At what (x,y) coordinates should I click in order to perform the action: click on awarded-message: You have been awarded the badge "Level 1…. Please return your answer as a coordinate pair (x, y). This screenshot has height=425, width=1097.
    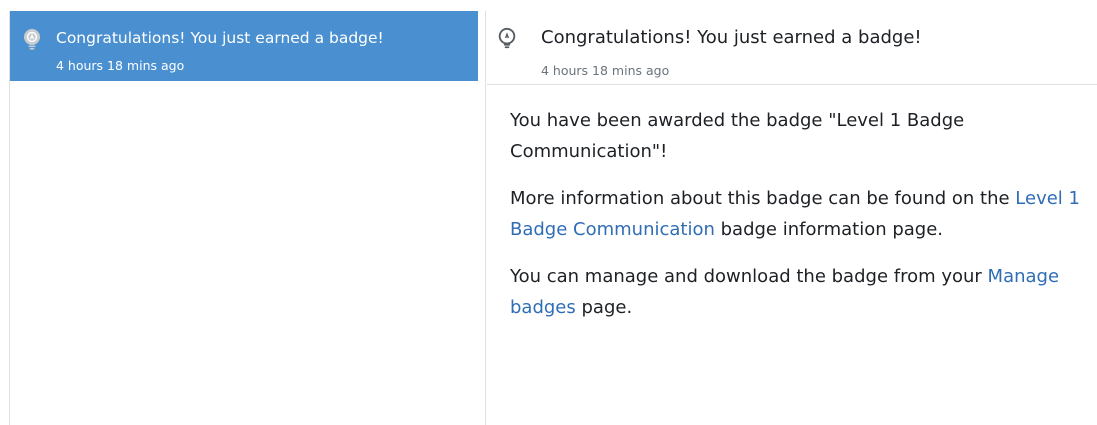
    Looking at the image, I should click on (737, 136).